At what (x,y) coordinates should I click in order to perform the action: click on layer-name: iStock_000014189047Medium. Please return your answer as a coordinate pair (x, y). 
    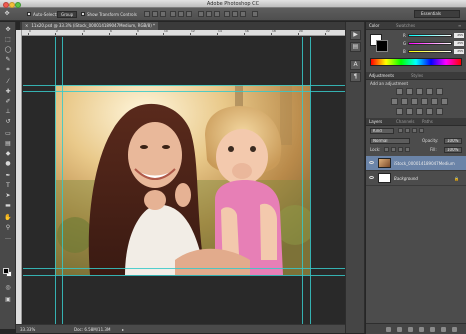
    Looking at the image, I should click on (424, 163).